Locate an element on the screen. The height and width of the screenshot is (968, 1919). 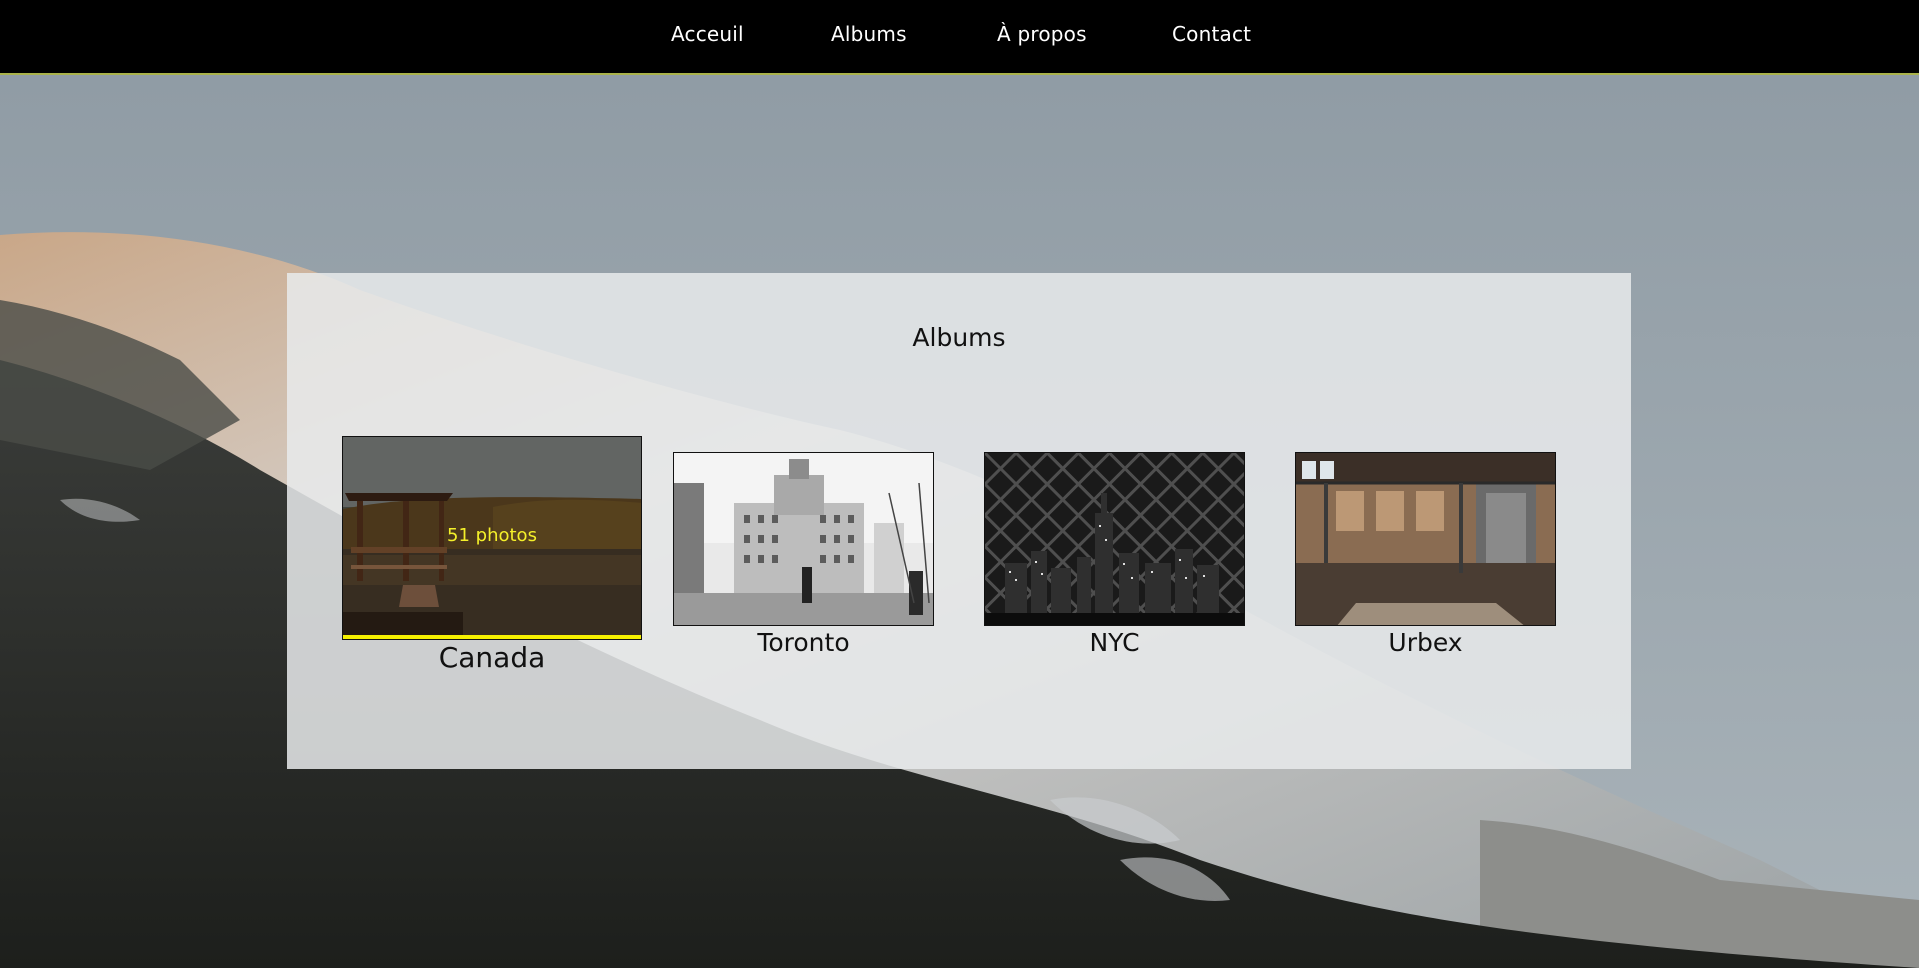
nyc-skyline-fence-image is located at coordinates (1114, 539).